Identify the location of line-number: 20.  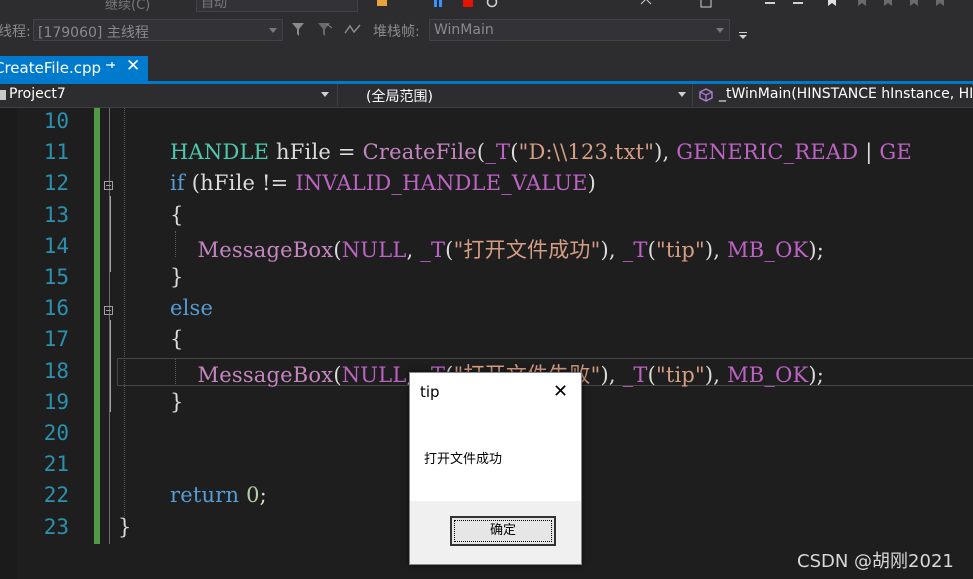
(56, 433).